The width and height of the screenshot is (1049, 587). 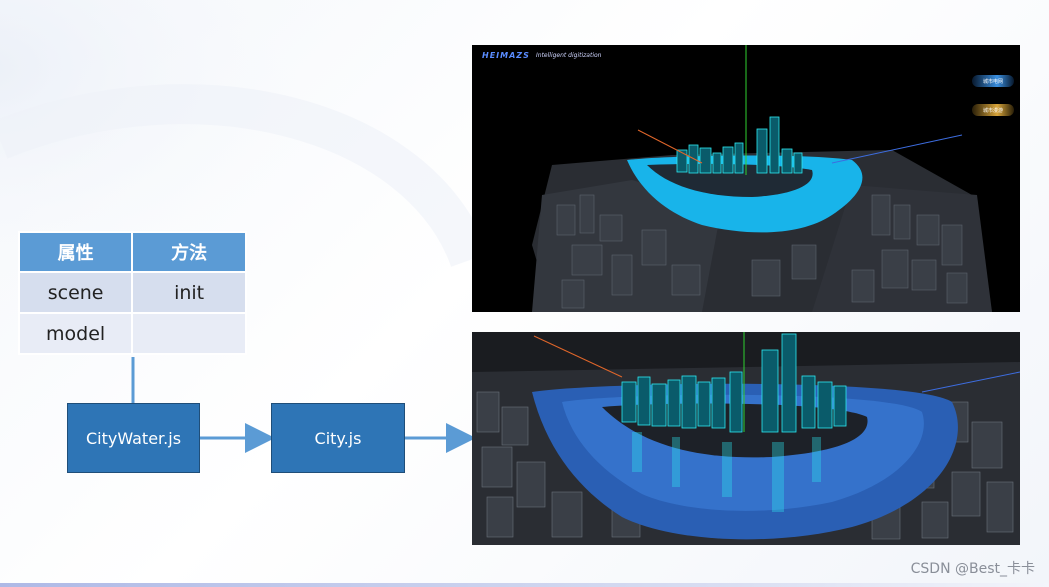 I want to click on legend-power-grid: 城市电网, so click(x=993, y=81).